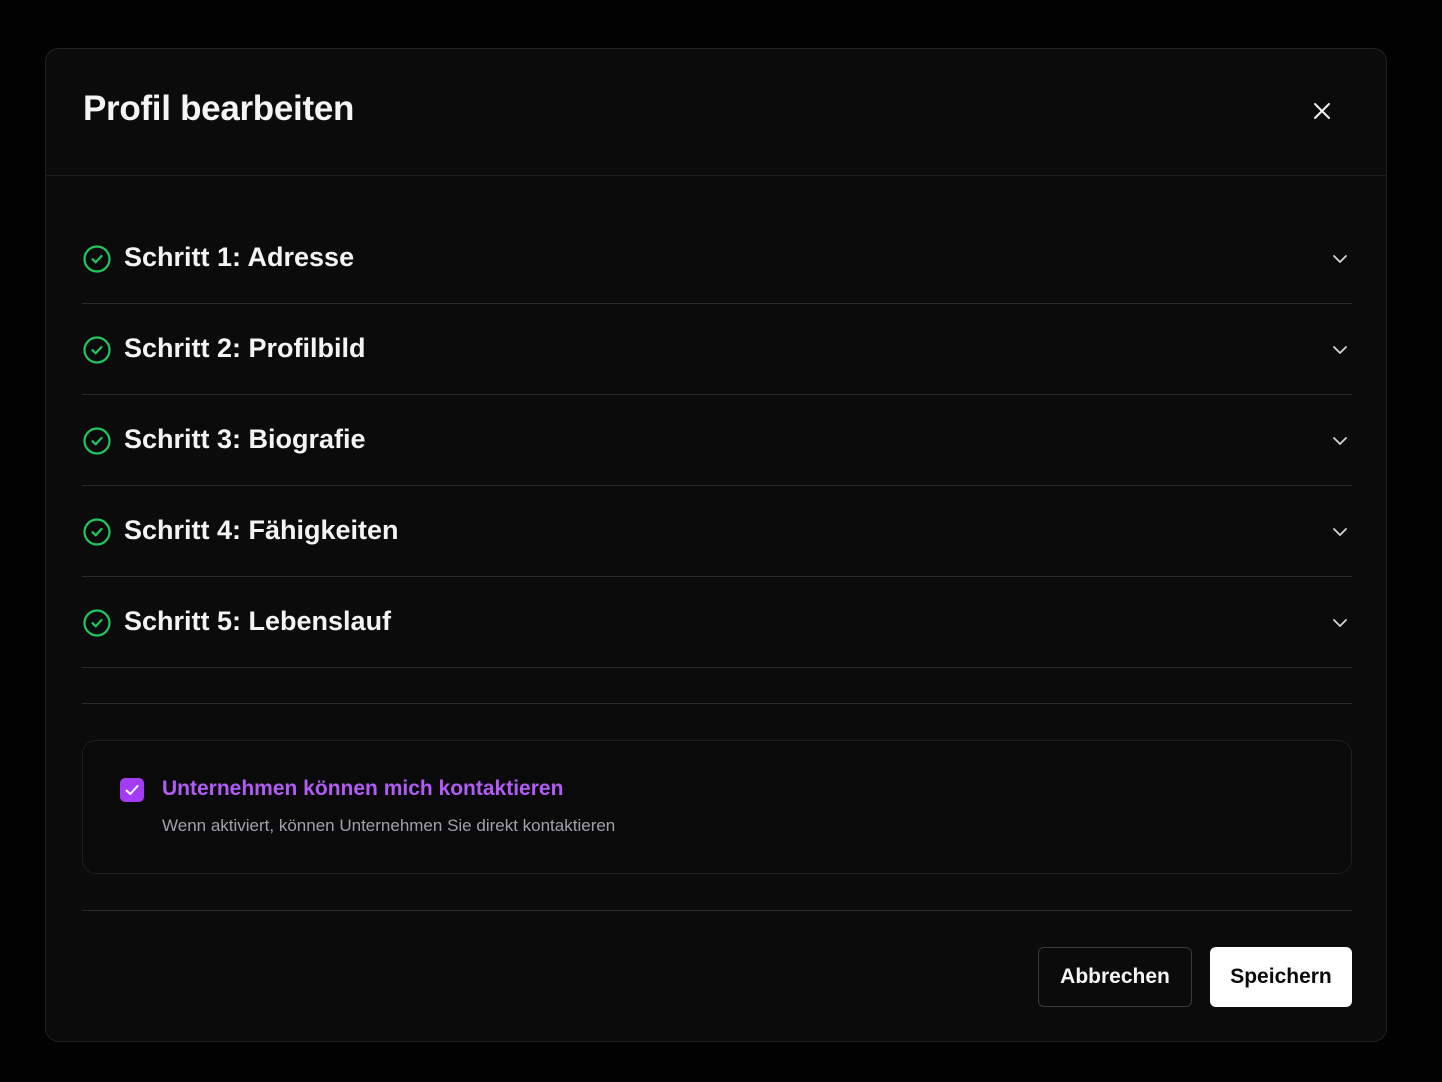 The image size is (1442, 1082). Describe the element at coordinates (717, 349) in the screenshot. I see `accordion-item-step-2: Schritt 2: Profilbild` at that location.